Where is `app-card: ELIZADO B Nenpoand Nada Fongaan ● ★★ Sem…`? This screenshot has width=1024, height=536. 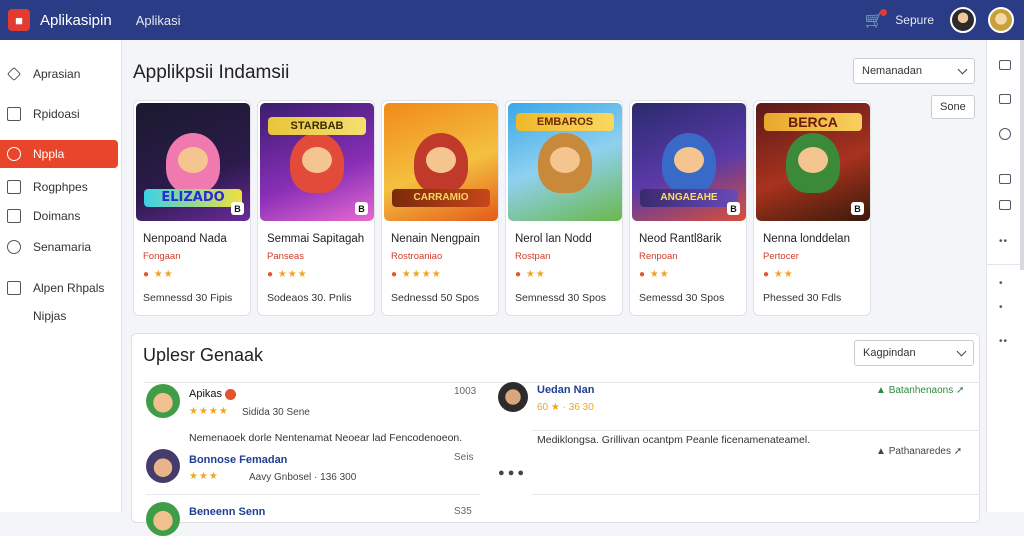 app-card: ELIZADO B Nenpoand Nada Fongaan ● ★★ Sem… is located at coordinates (192, 208).